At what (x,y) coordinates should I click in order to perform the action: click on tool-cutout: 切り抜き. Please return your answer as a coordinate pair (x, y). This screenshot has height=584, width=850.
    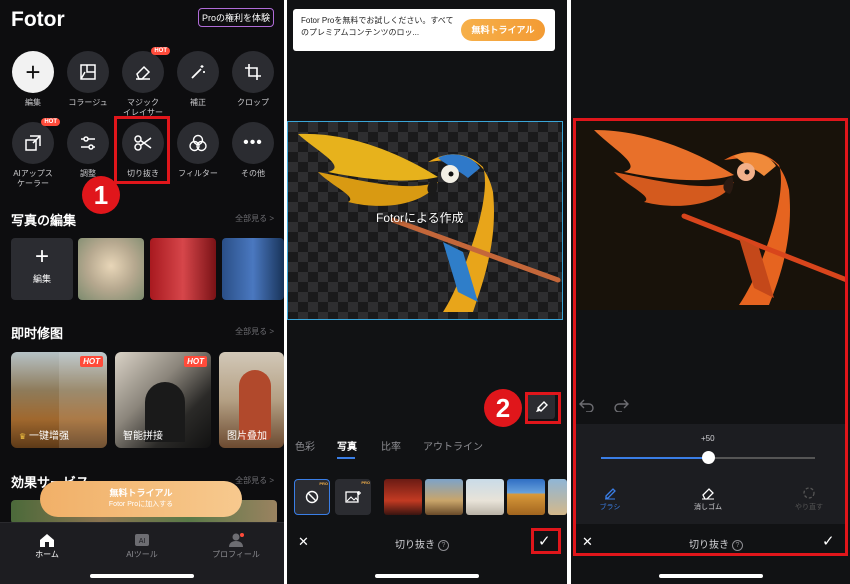
    Looking at the image, I should click on (143, 150).